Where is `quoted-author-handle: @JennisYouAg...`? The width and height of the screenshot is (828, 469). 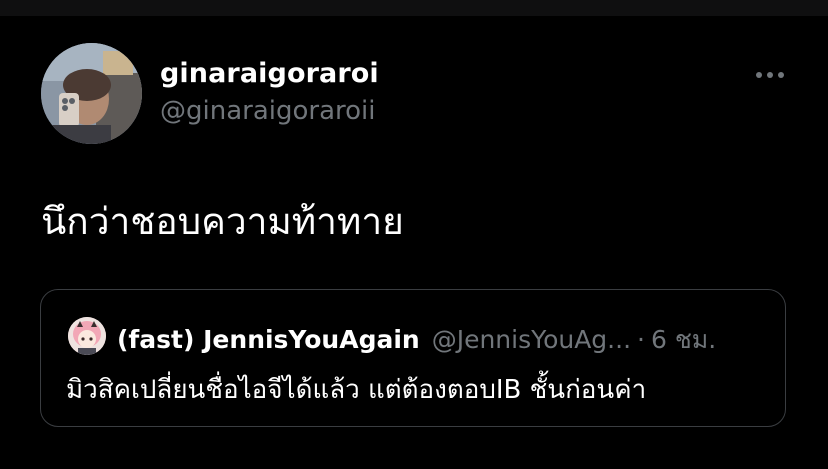 quoted-author-handle: @JennisYouAg... is located at coordinates (531, 339).